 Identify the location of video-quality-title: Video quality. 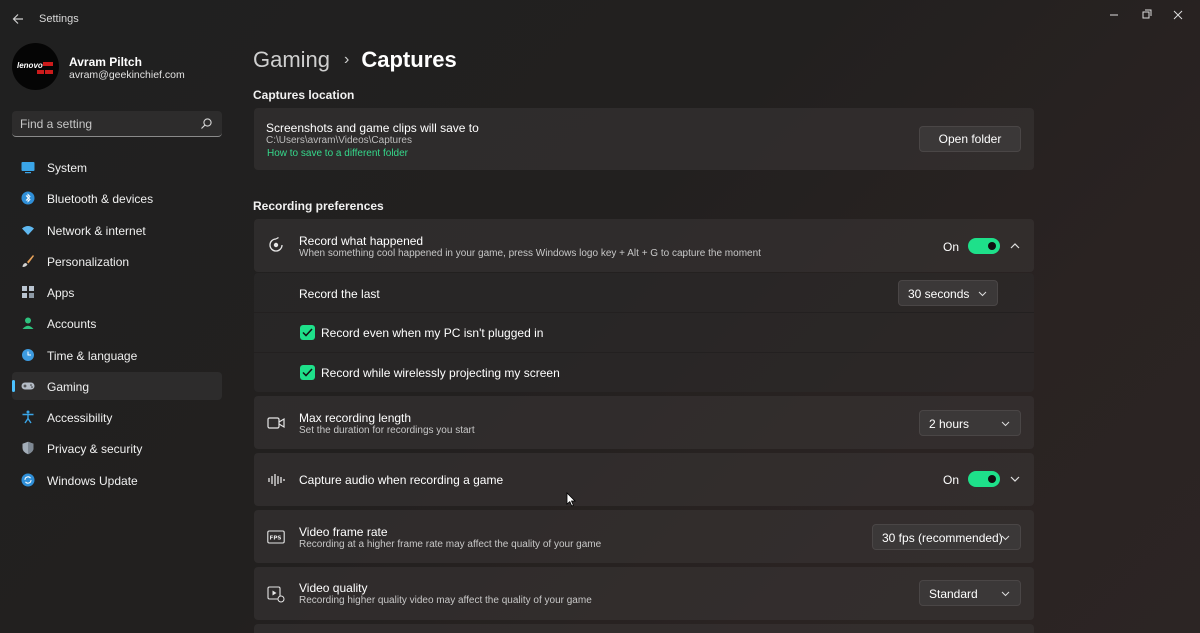
(333, 588).